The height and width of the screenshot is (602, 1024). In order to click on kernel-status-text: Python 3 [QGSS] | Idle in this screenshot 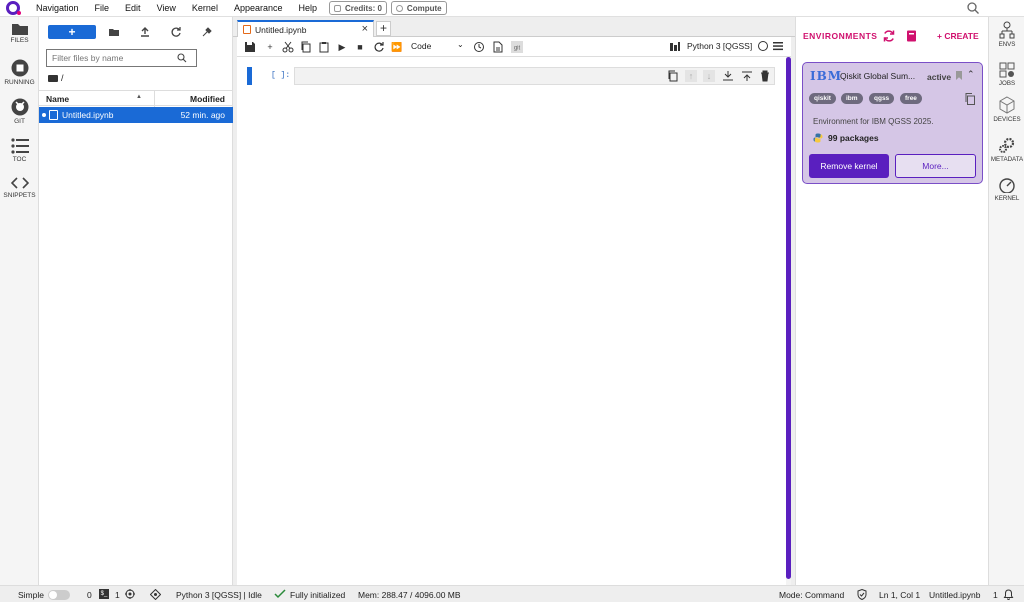, I will do `click(219, 595)`.